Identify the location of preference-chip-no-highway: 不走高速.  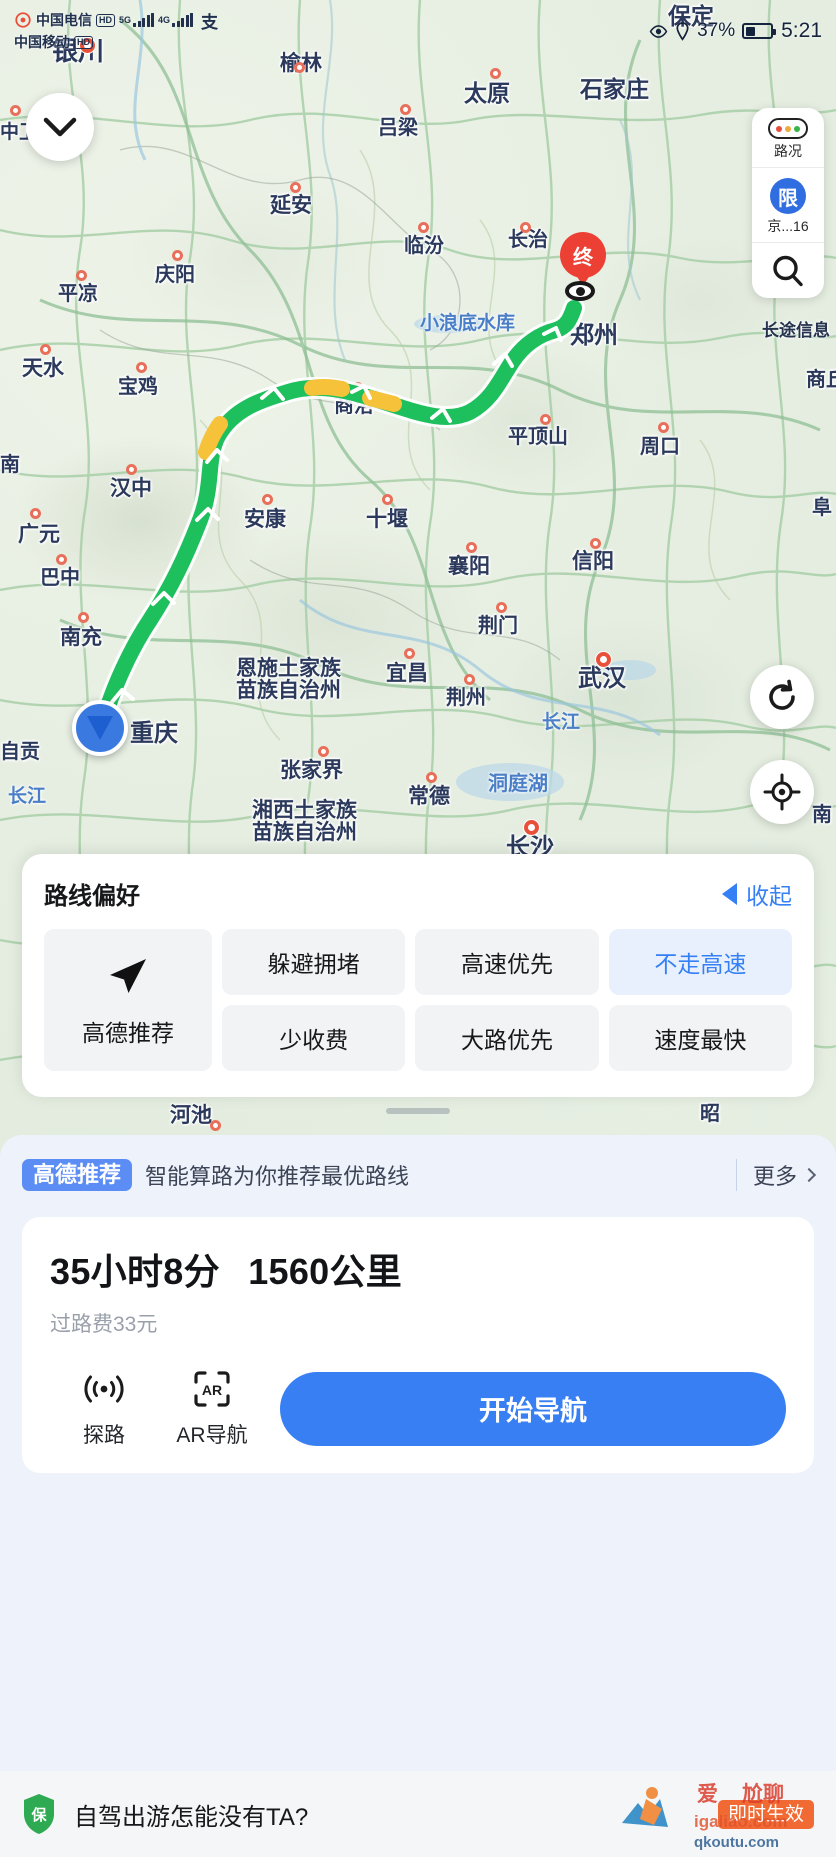
(700, 962).